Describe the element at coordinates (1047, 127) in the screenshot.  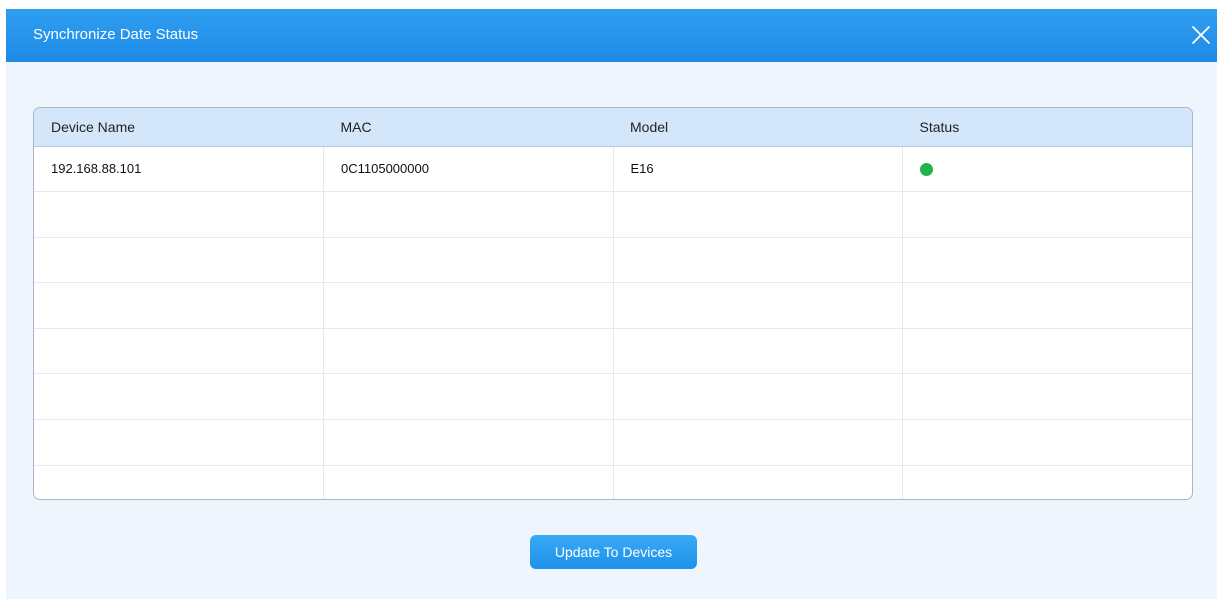
I see `column-header-status: Status` at that location.